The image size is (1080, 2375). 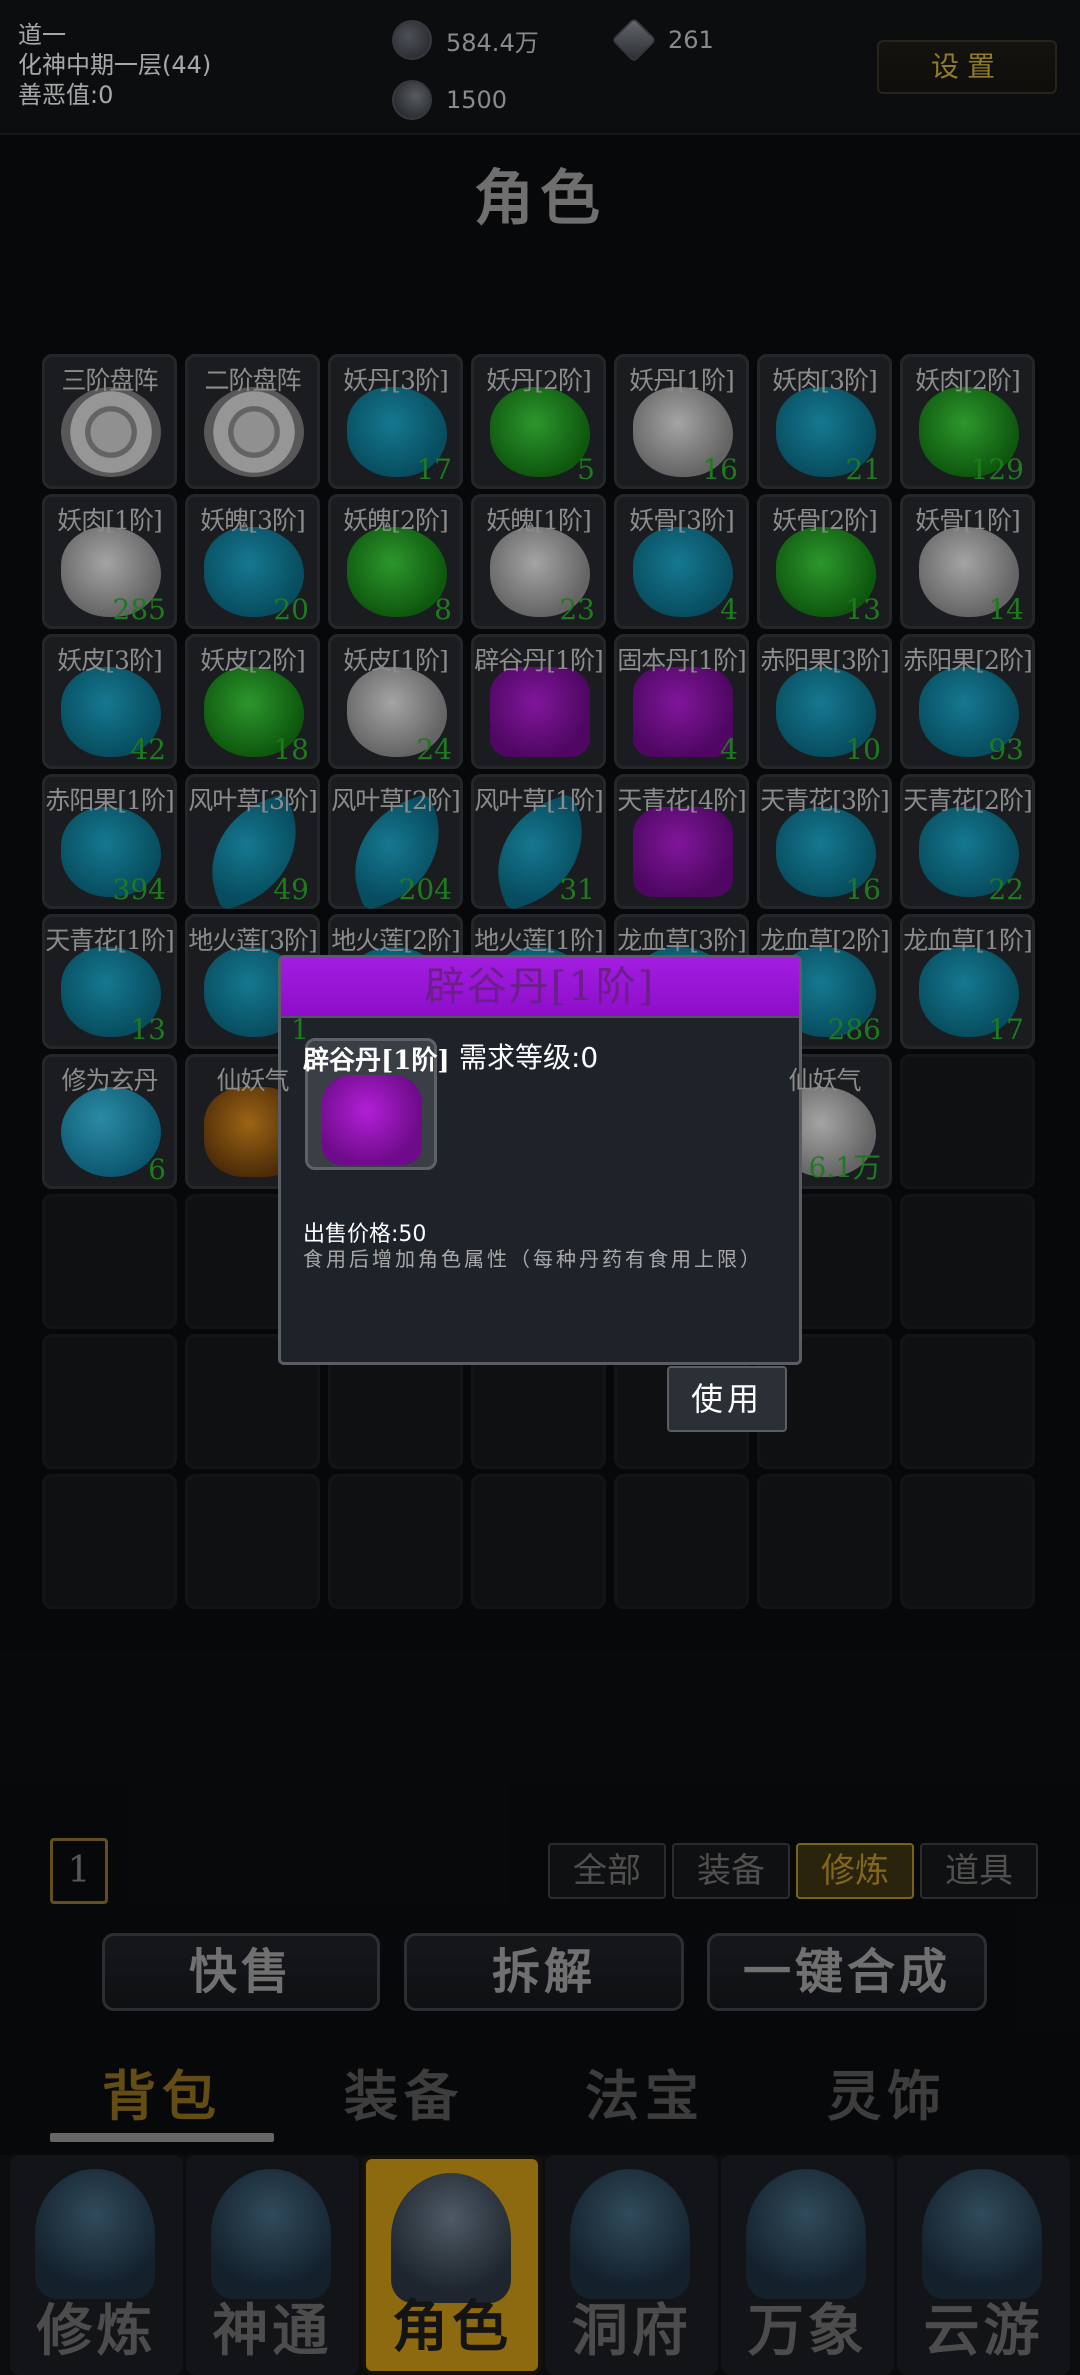 What do you see at coordinates (109, 841) in the screenshot?
I see `inventory-slot: 赤阳果[1阶] 394` at bounding box center [109, 841].